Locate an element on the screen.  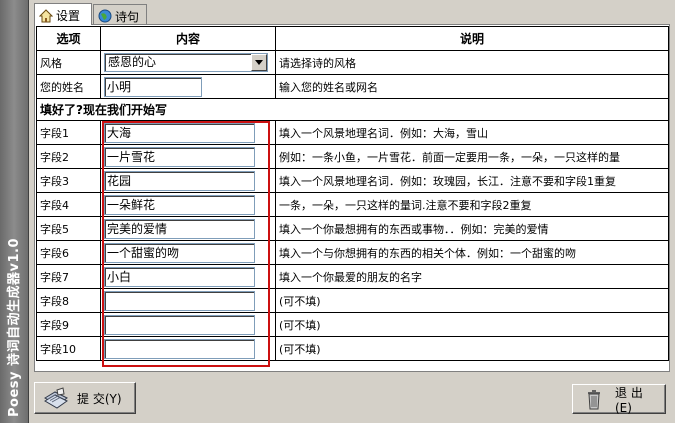
style-select: 感恩的心 is located at coordinates (186, 62).